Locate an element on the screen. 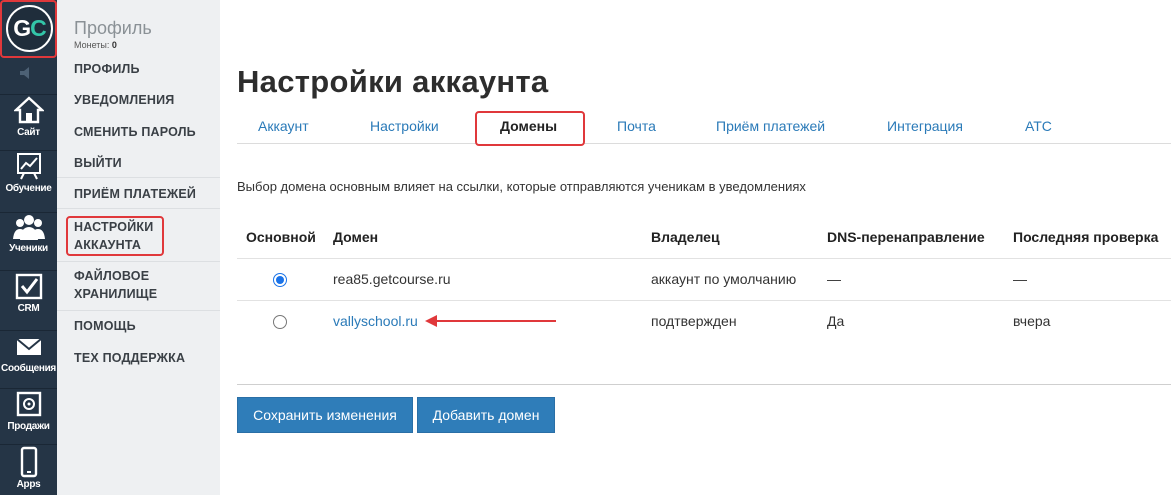  dns-cell: Да is located at coordinates (836, 321).